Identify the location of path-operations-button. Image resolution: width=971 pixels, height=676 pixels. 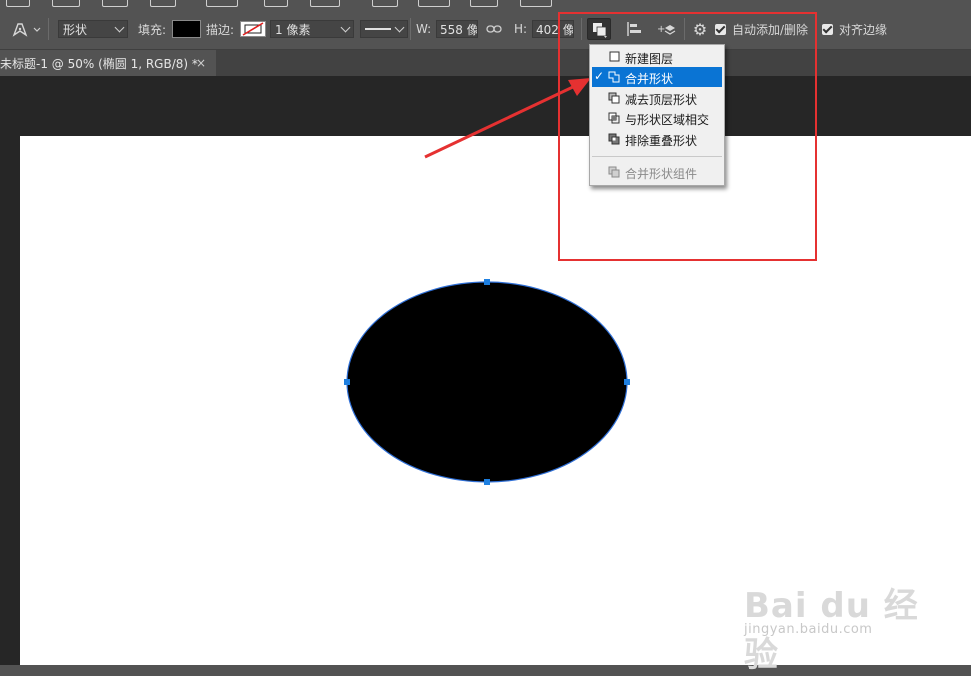
(599, 29).